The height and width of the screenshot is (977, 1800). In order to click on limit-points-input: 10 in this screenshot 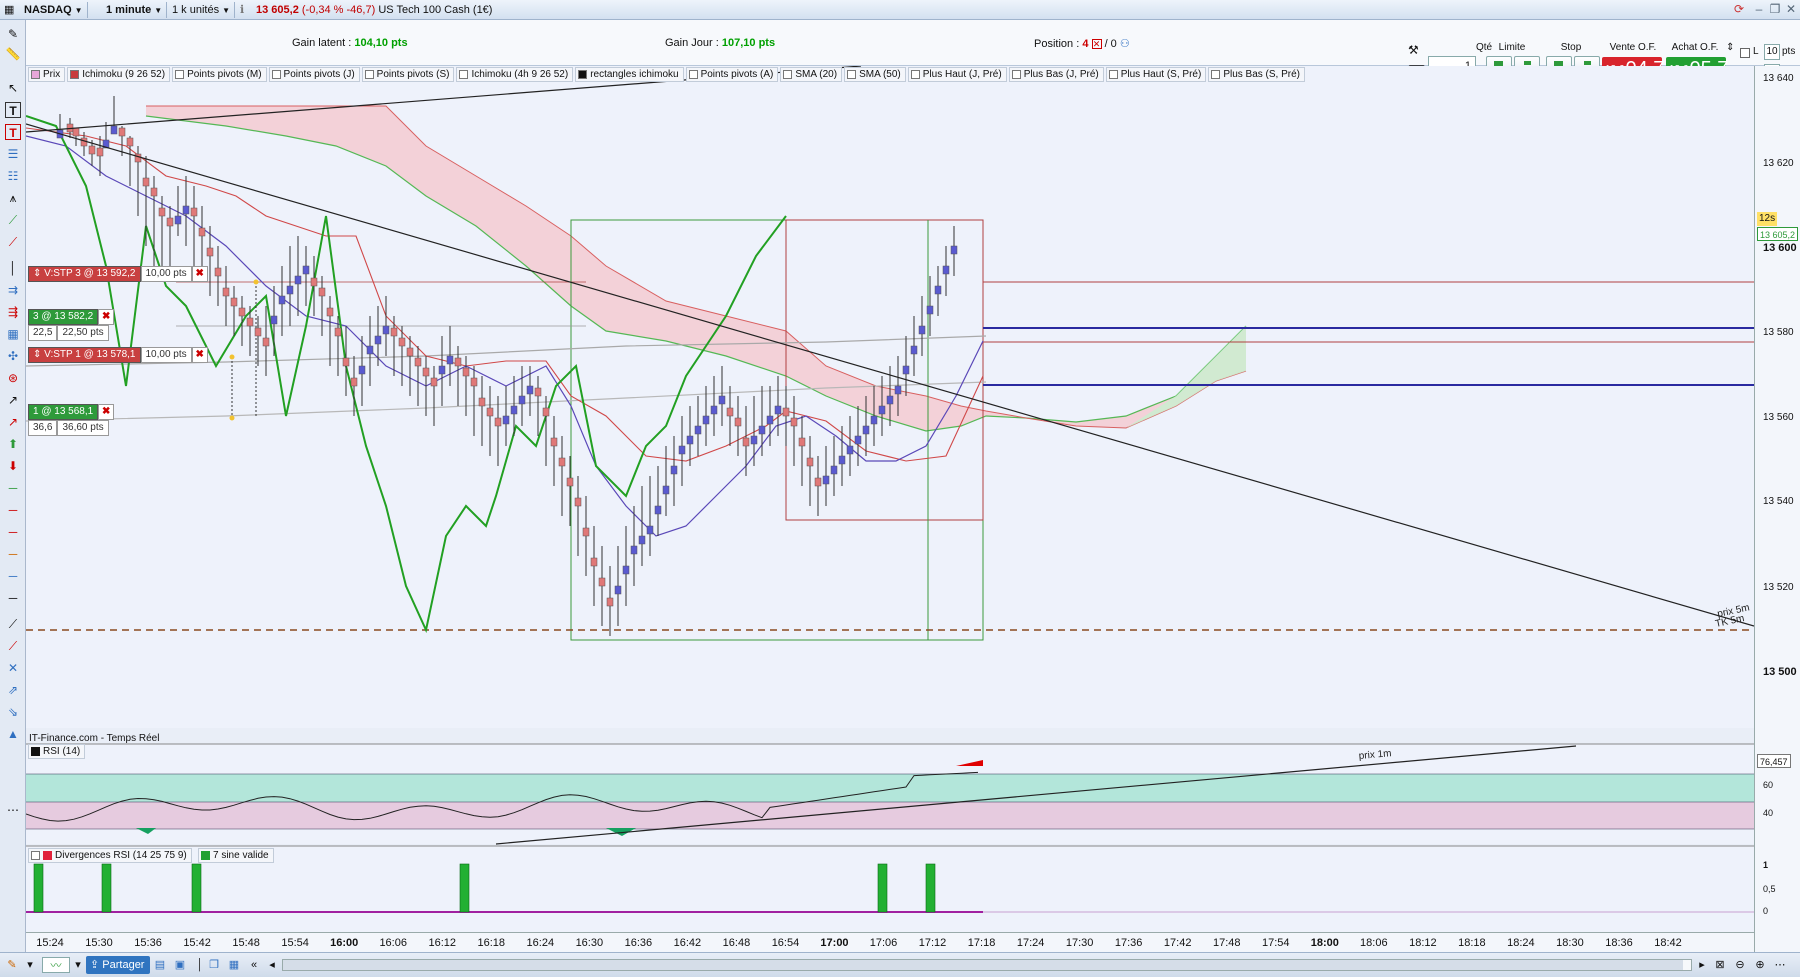, I will do `click(1772, 52)`.